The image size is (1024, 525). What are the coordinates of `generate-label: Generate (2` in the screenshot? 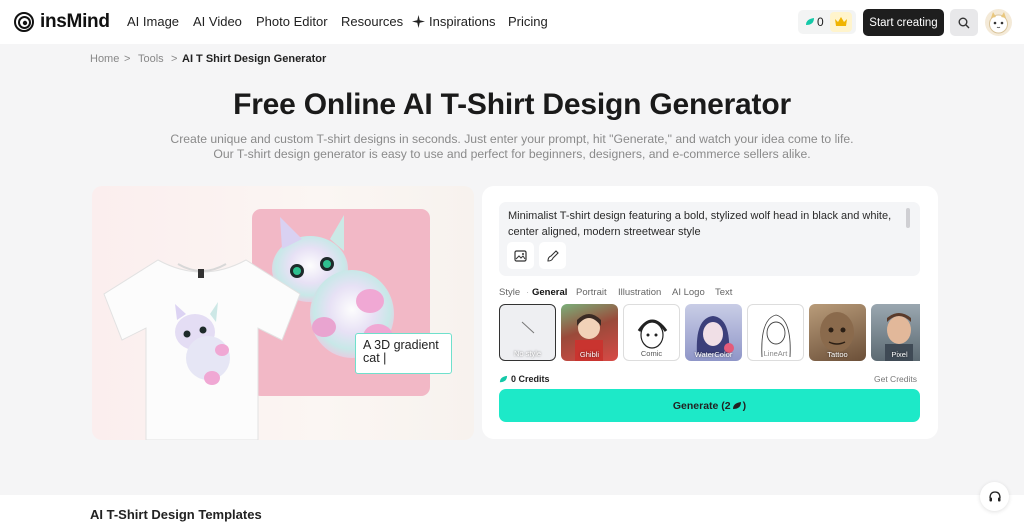 It's located at (701, 405).